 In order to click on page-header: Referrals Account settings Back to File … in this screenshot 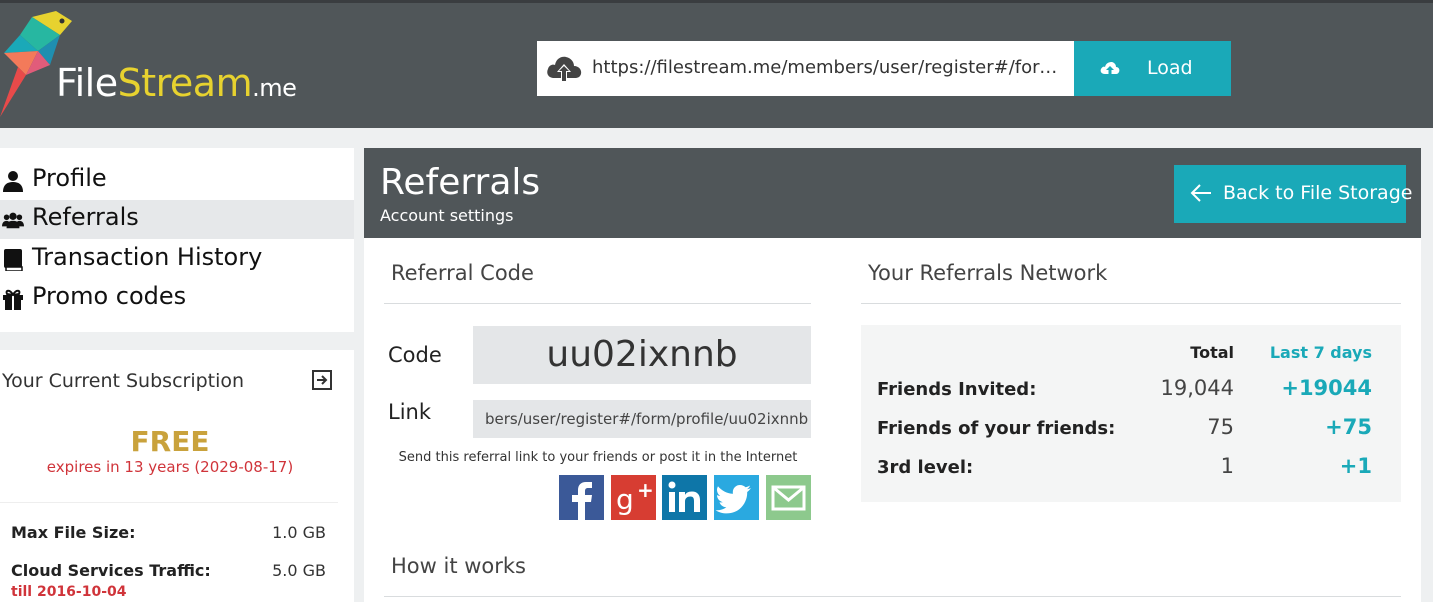, I will do `click(892, 193)`.